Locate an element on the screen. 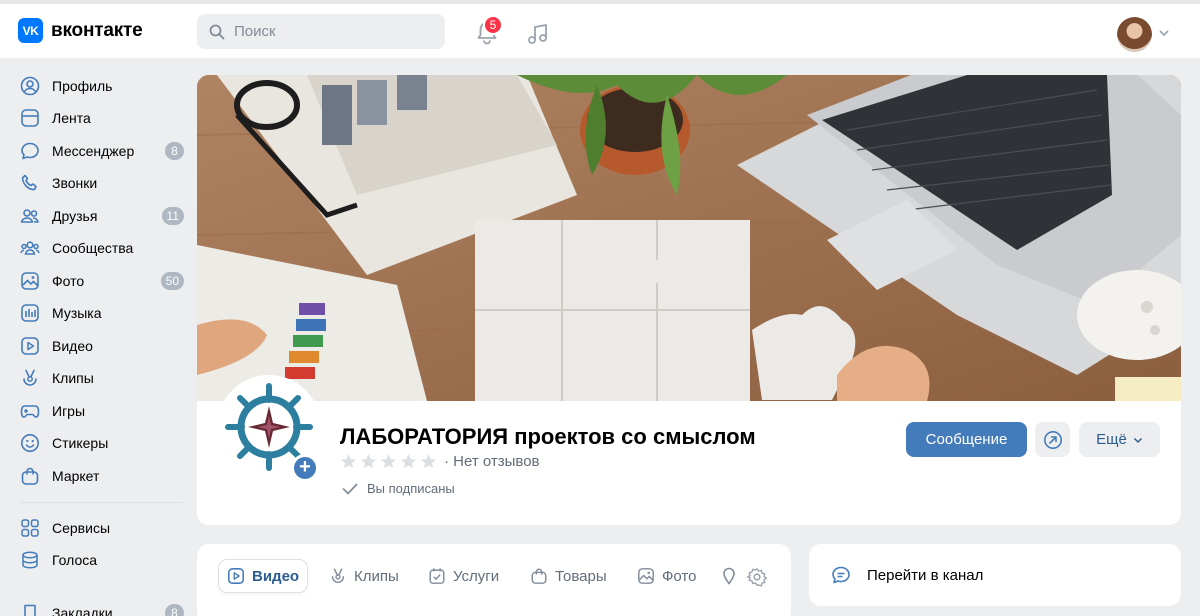 The image size is (1200, 616). sidebar-item-label: Голоса is located at coordinates (75, 560).